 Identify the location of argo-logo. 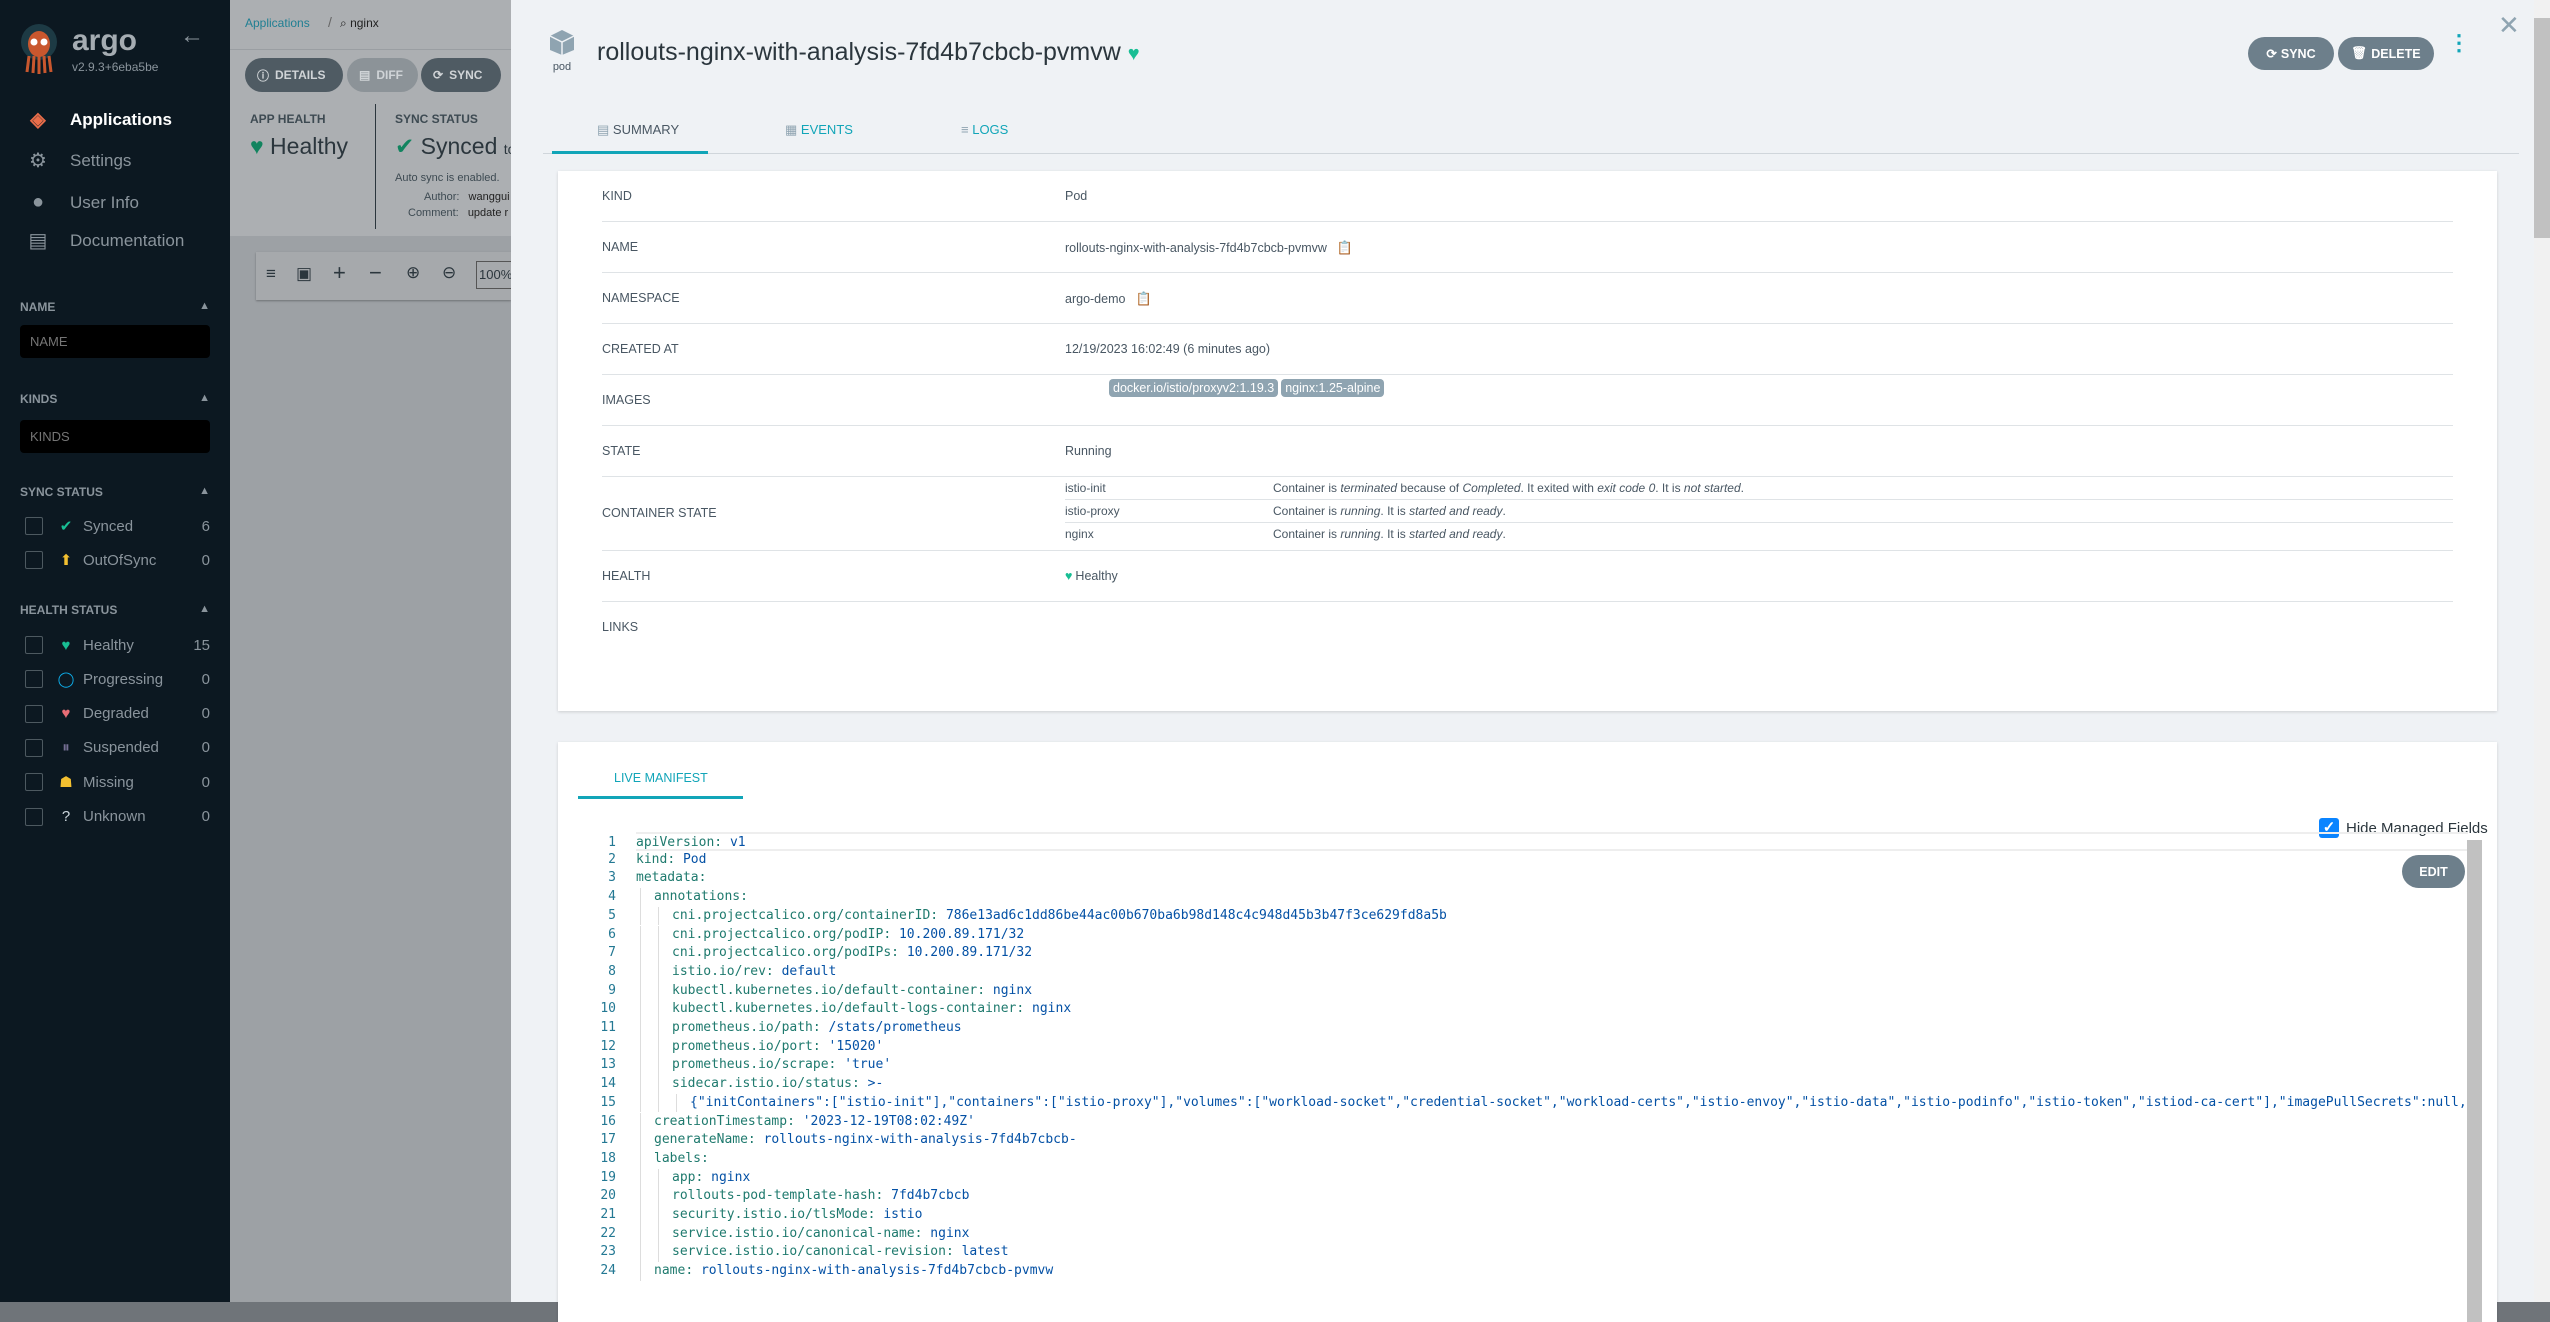
(39, 49).